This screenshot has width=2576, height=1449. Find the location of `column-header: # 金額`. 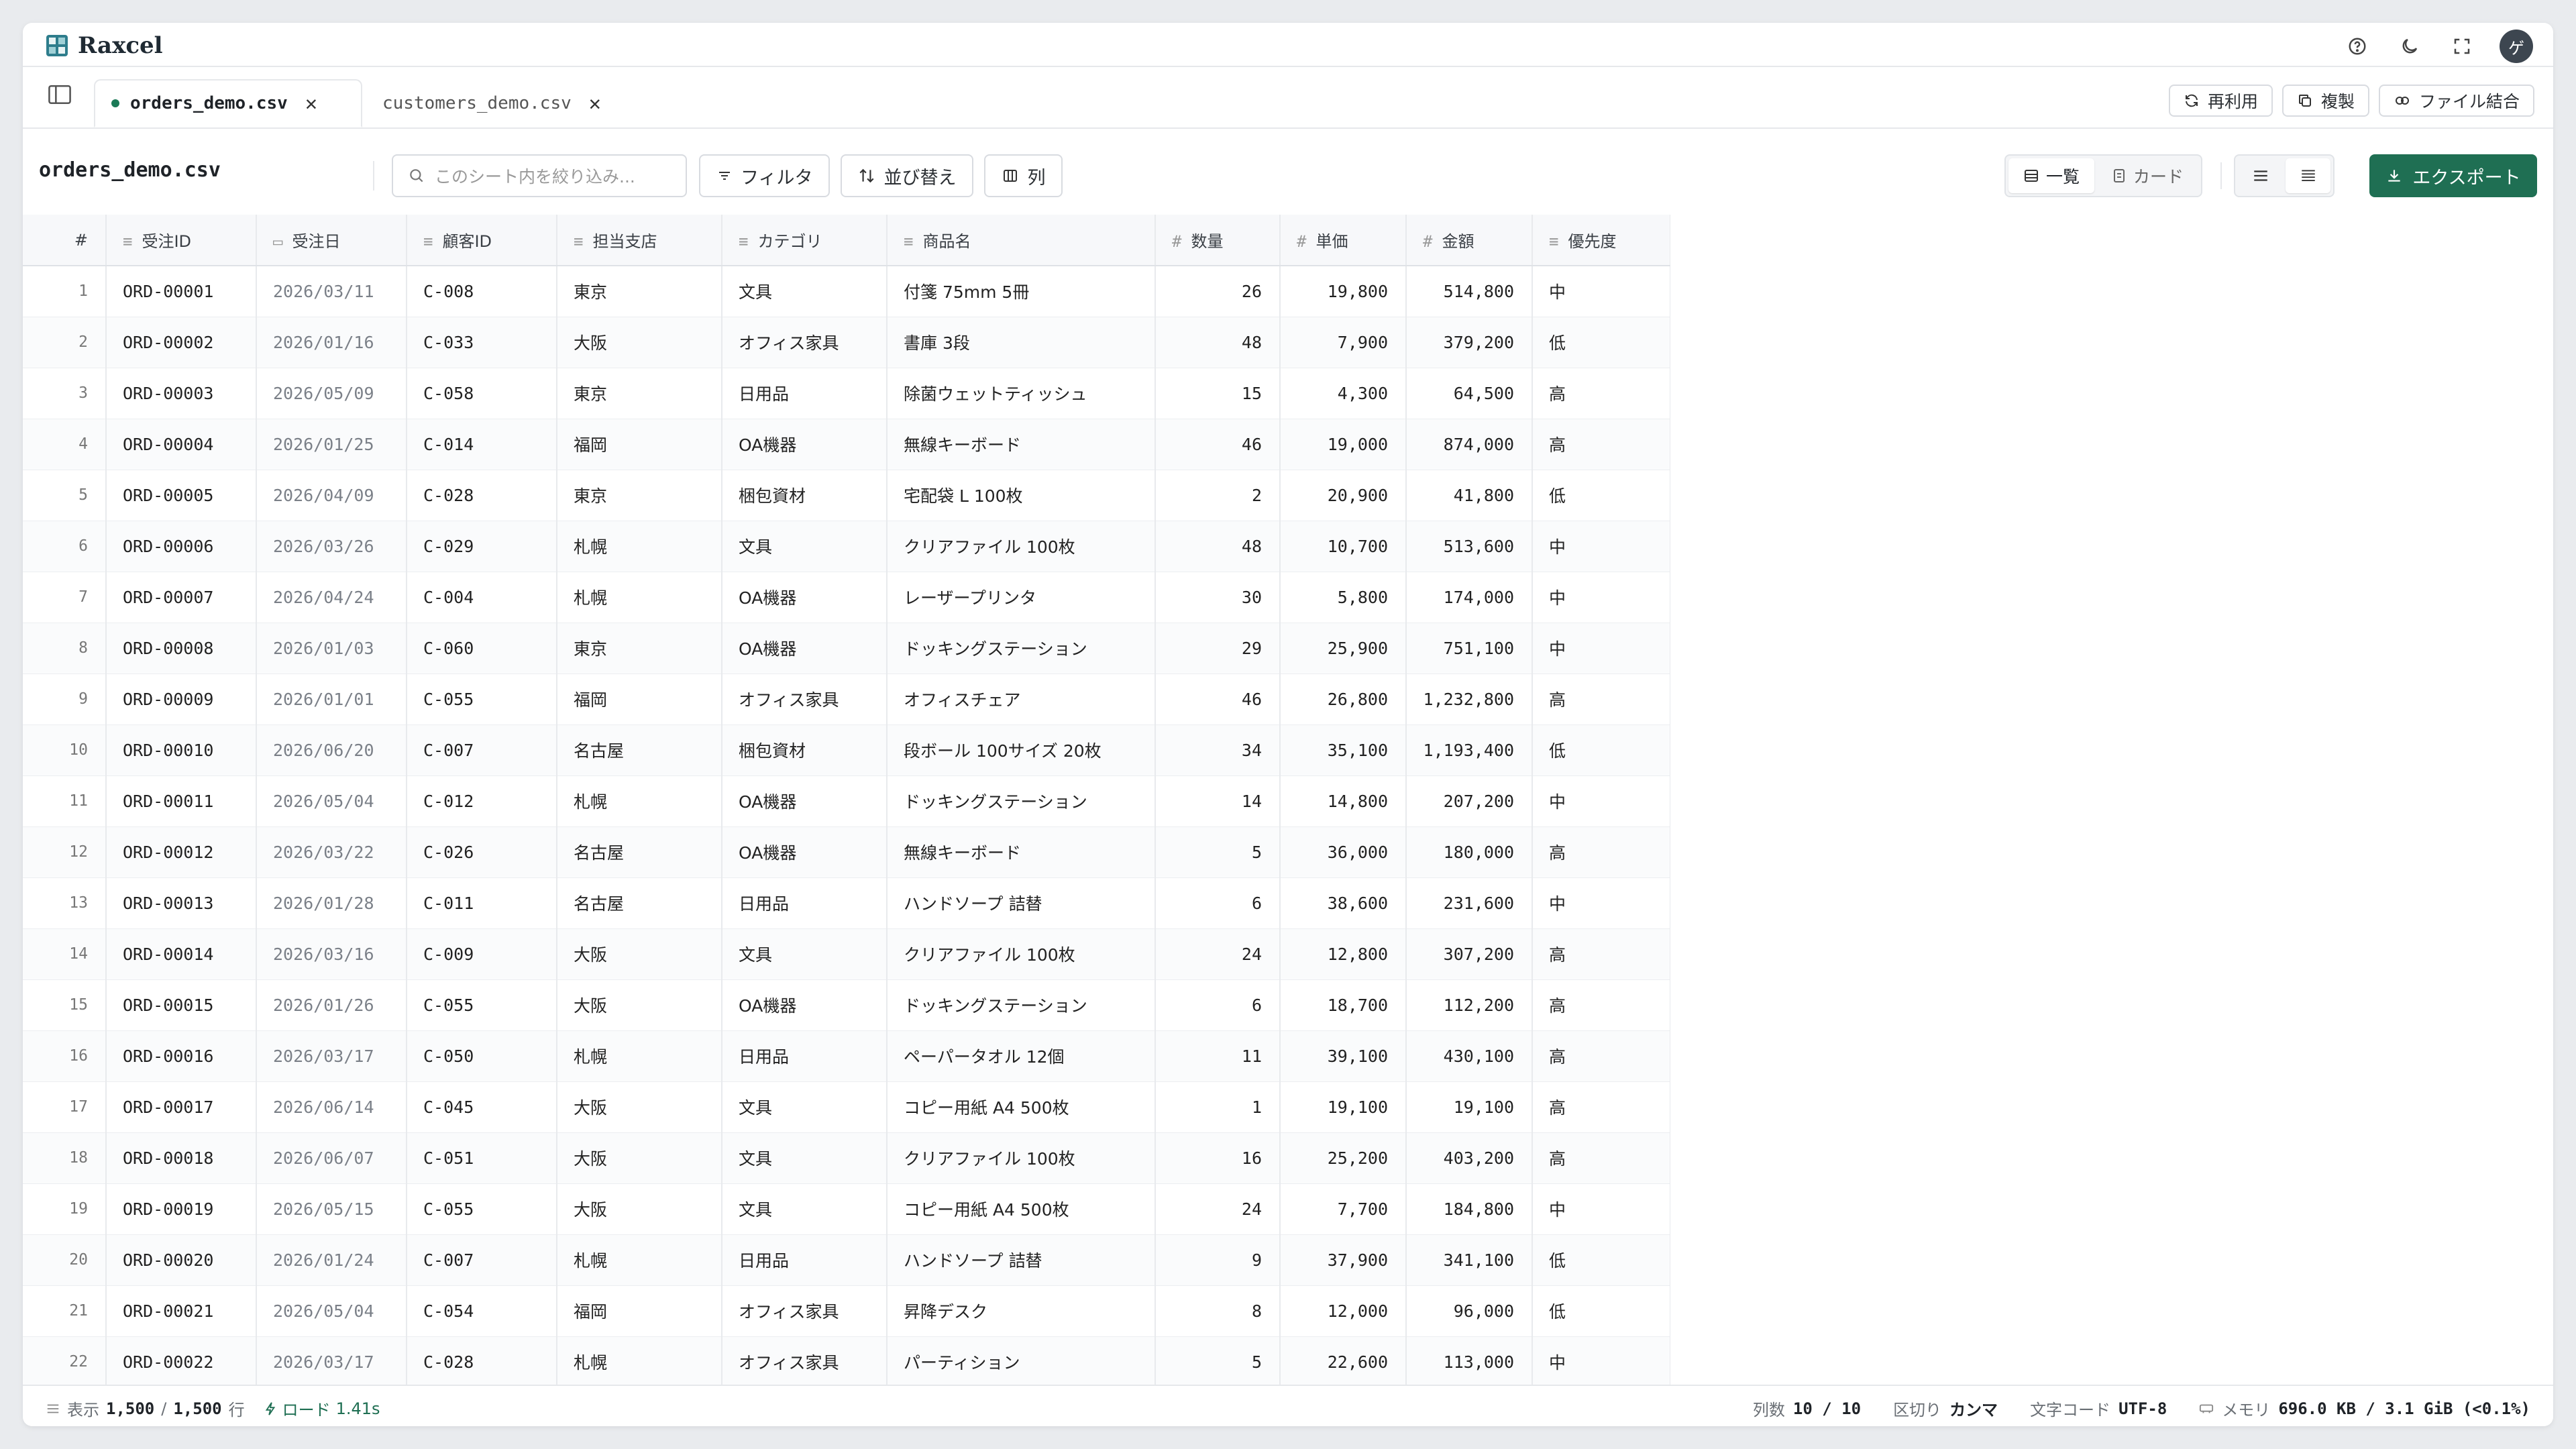

column-header: # 金額 is located at coordinates (1469, 240).